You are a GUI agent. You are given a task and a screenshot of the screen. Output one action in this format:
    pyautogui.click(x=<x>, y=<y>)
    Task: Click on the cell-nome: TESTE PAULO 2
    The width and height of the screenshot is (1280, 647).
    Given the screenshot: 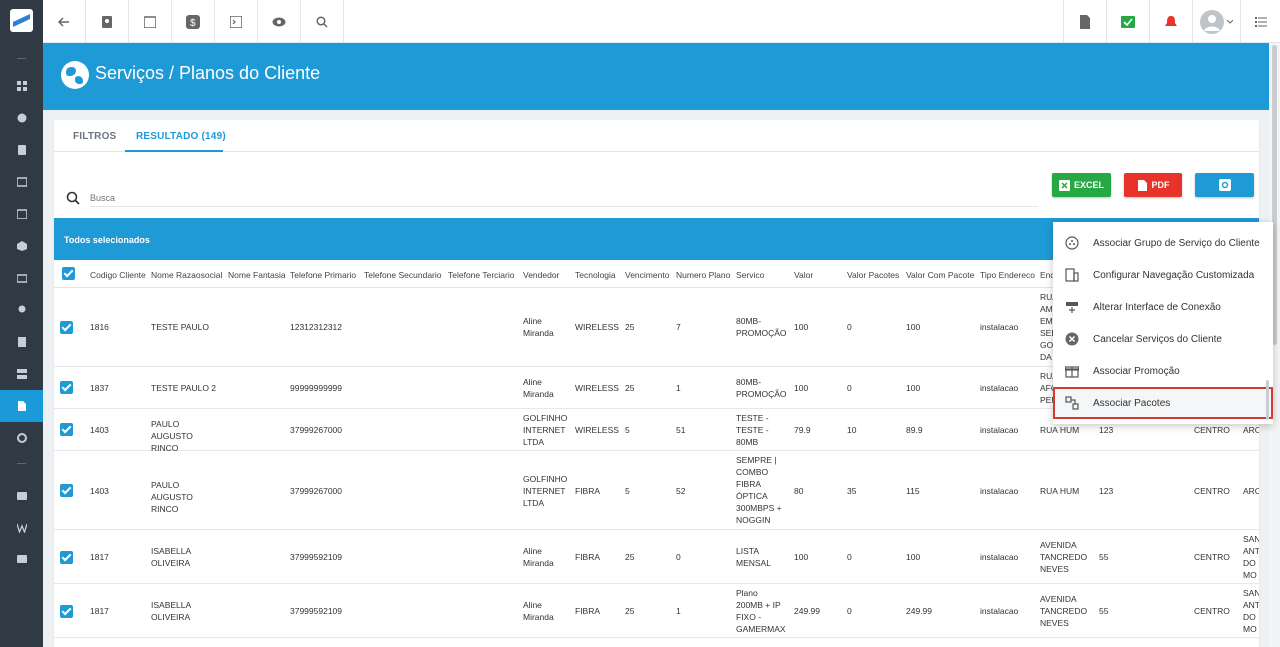 What is the action you would take?
    pyautogui.click(x=184, y=388)
    